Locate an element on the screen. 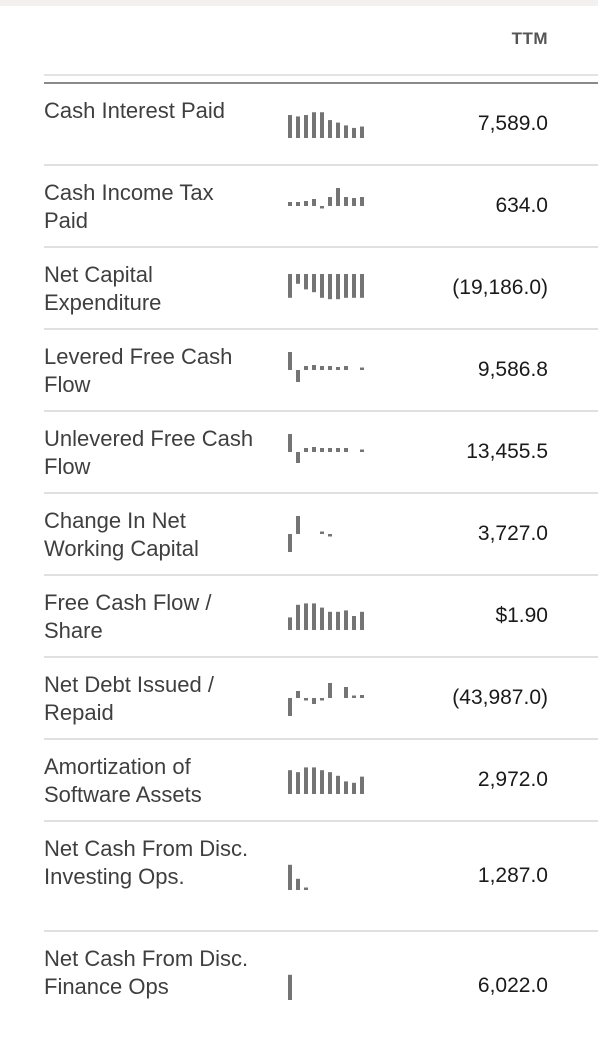 The height and width of the screenshot is (1060, 598). table-row: Free Cash Flow / Share $1.90 is located at coordinates (321, 617).